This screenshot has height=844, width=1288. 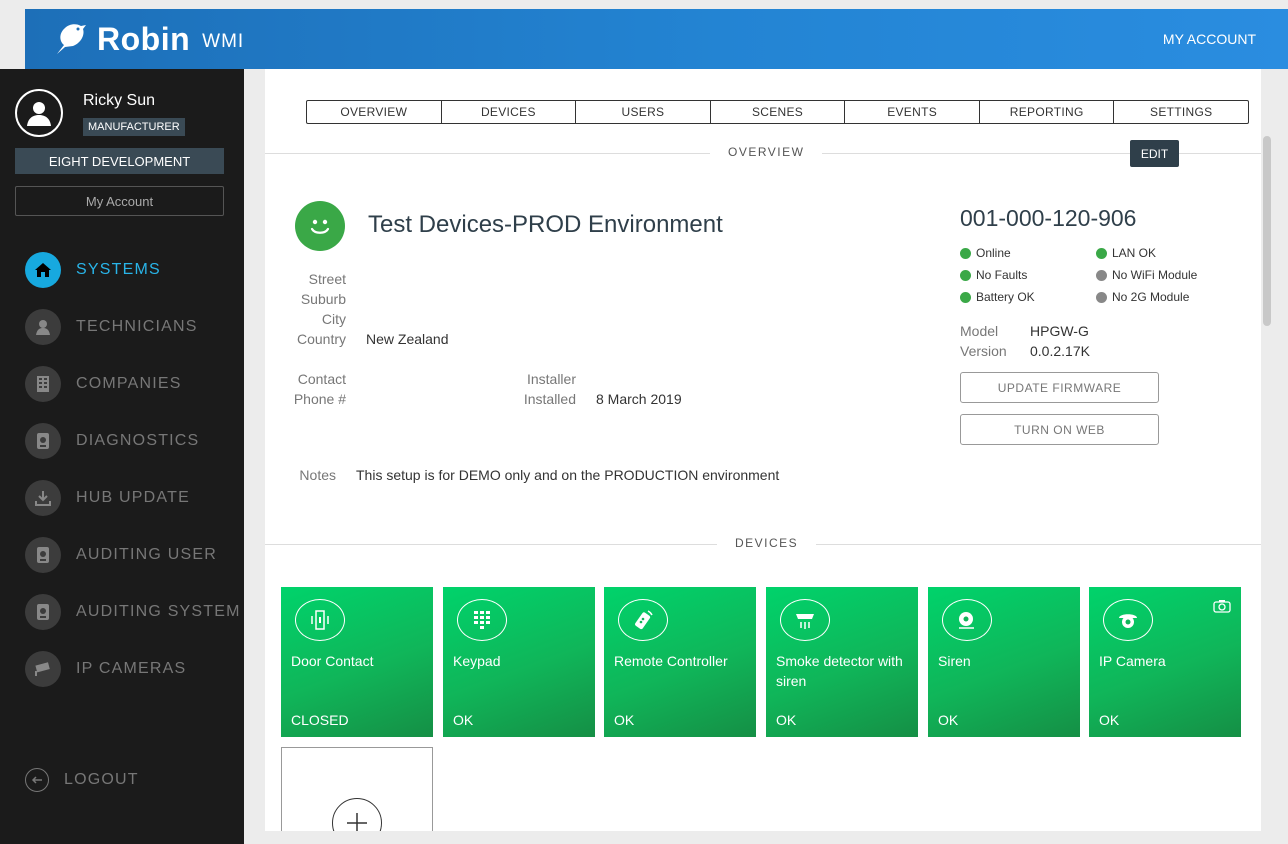 I want to click on home-icon, so click(x=43, y=270).